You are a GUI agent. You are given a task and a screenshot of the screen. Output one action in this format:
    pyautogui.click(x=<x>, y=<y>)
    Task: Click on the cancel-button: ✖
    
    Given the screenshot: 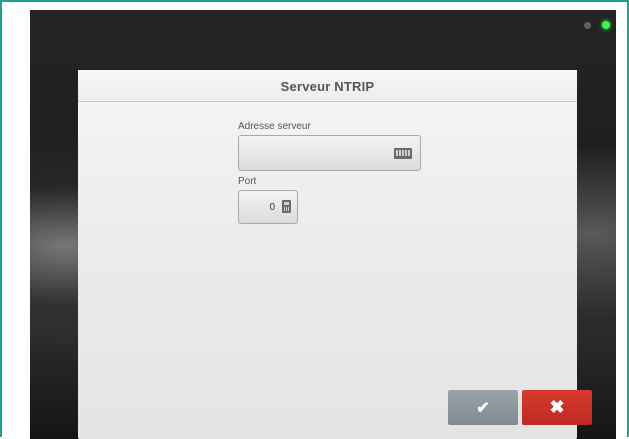 What is the action you would take?
    pyautogui.click(x=557, y=407)
    